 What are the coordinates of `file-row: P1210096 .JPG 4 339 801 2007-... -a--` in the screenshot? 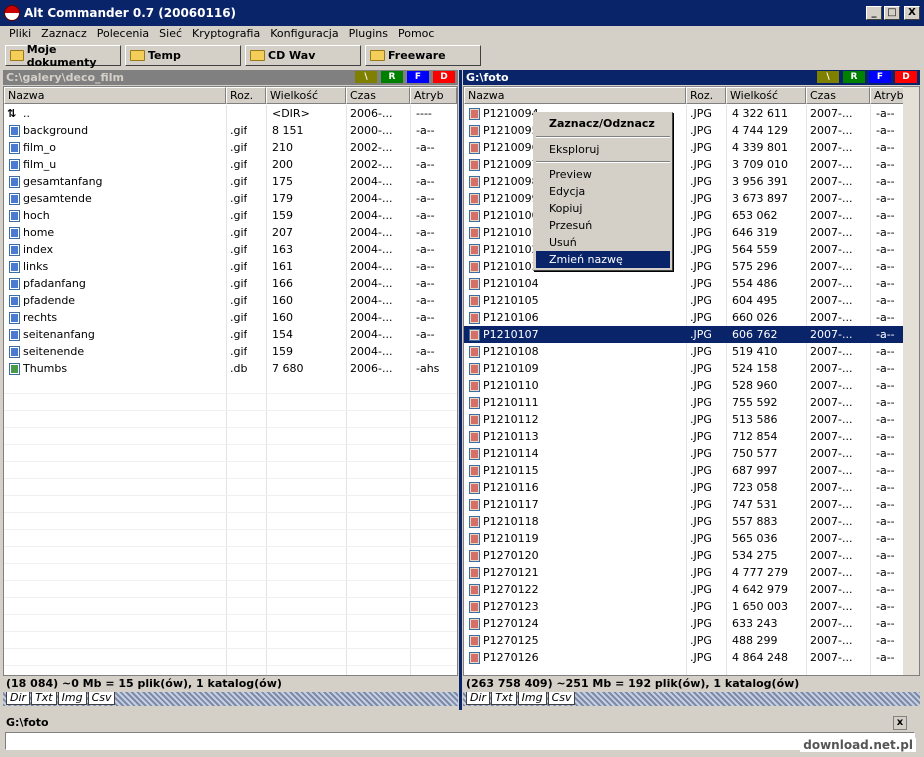 It's located at (685, 147).